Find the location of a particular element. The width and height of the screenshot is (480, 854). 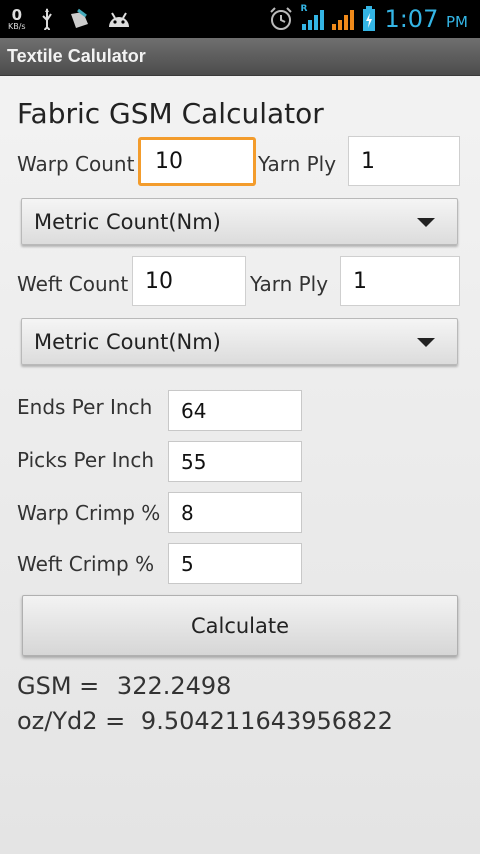

oz-value: 9.504211643956822 is located at coordinates (266, 721).